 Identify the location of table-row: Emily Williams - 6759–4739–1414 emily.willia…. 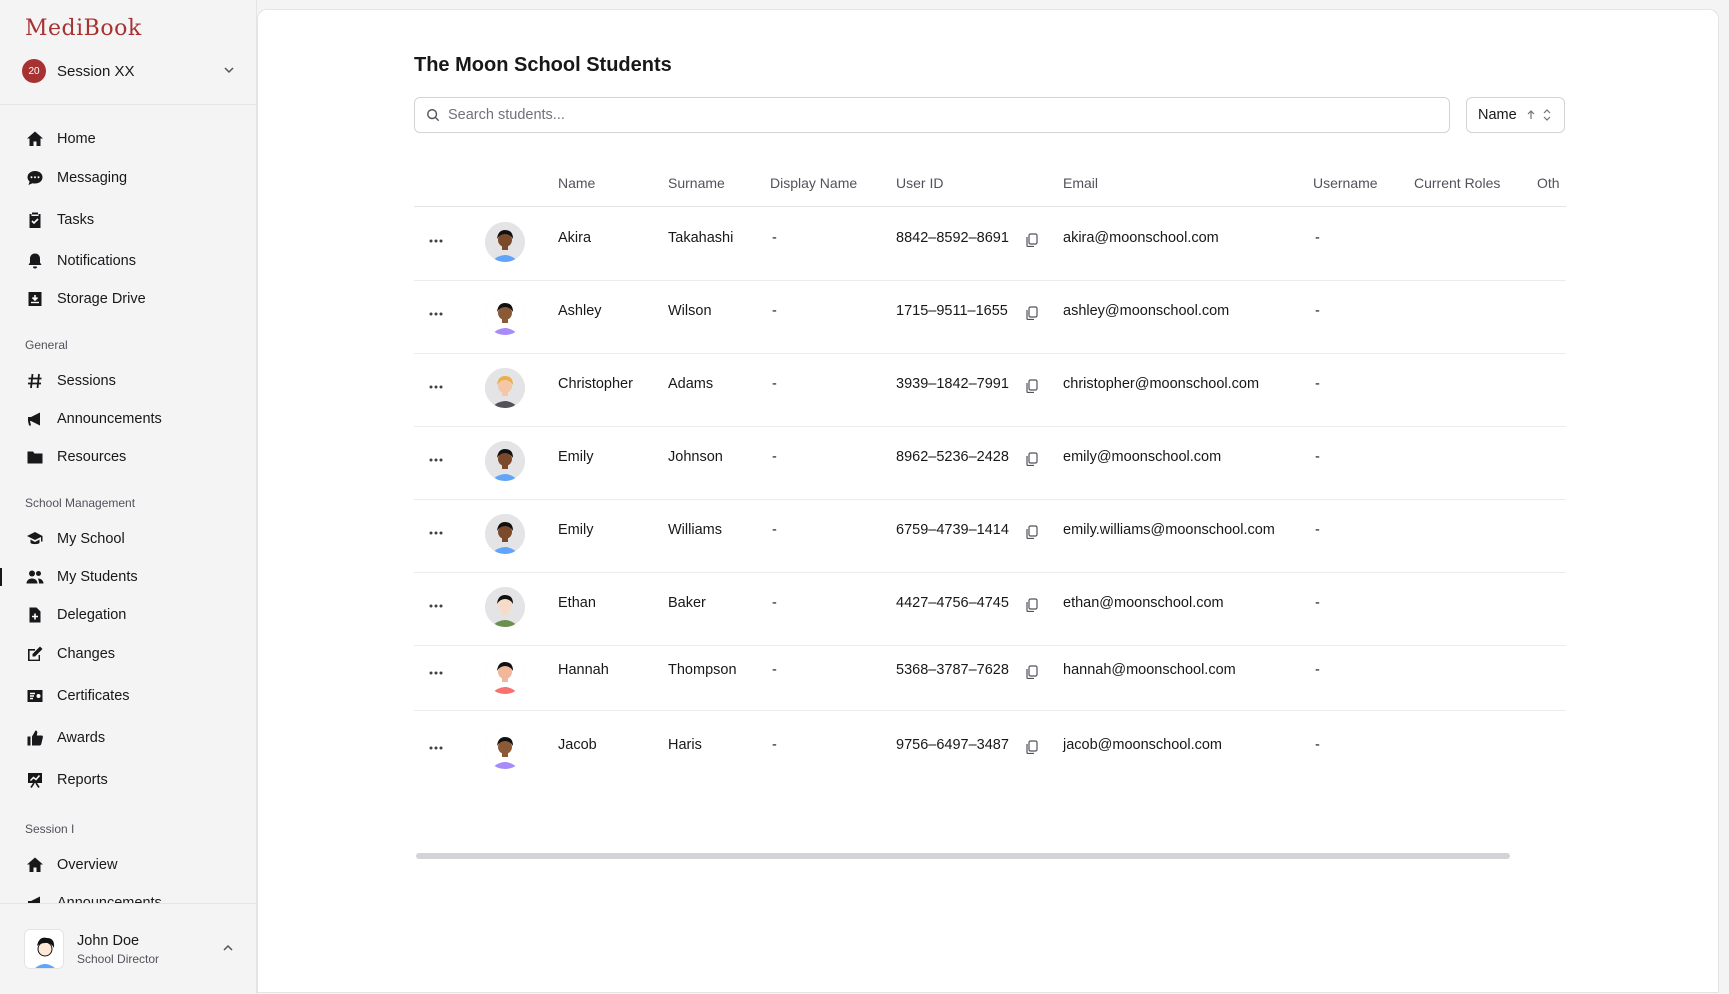
(990, 536).